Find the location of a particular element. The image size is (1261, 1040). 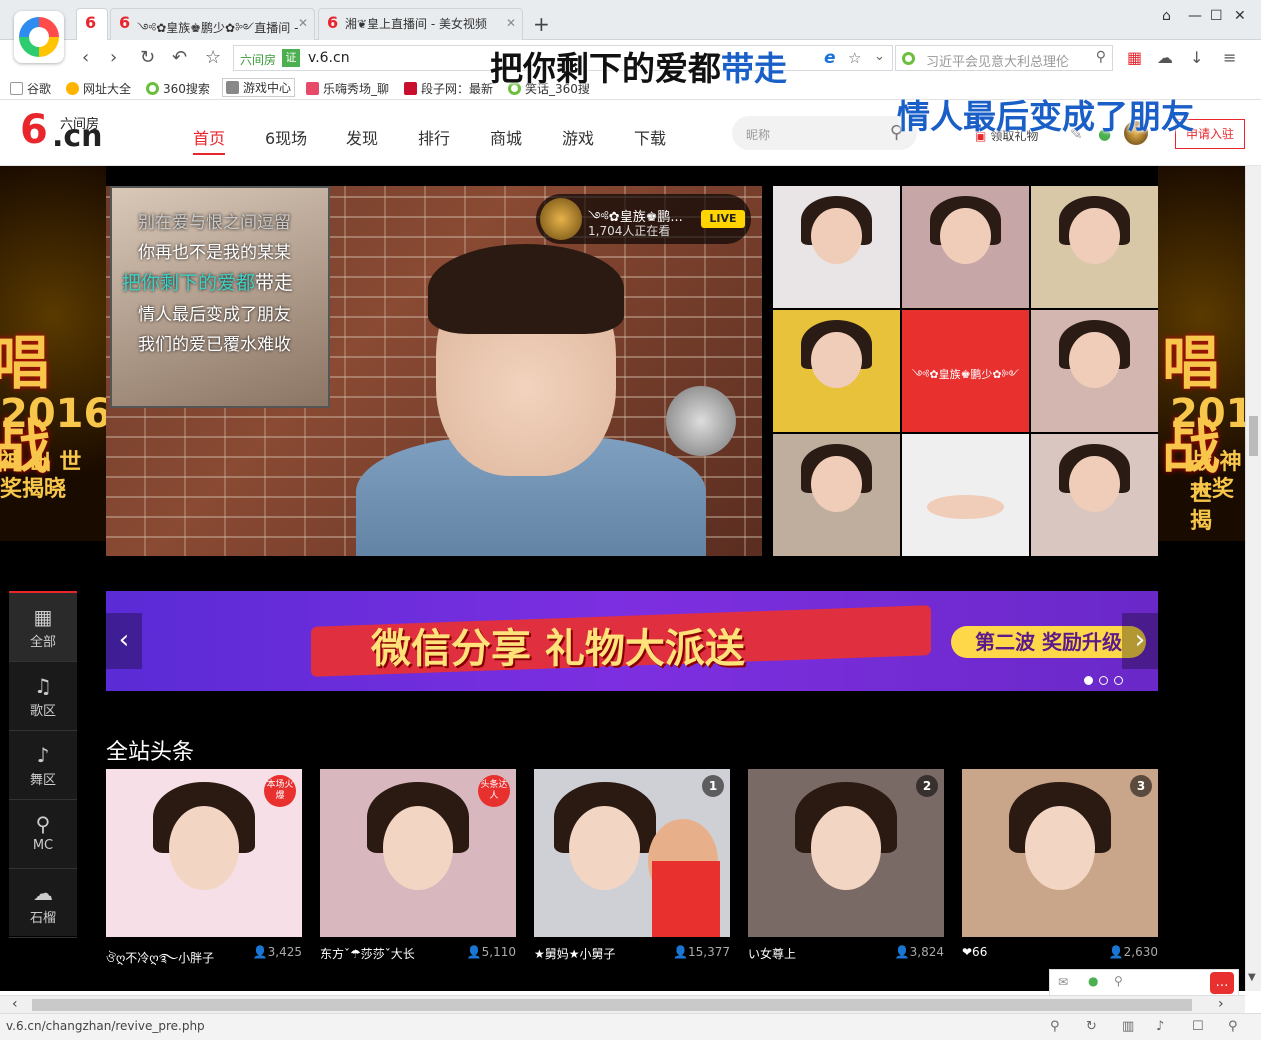

scroll-right-icon: › is located at coordinates (1221, 1004).